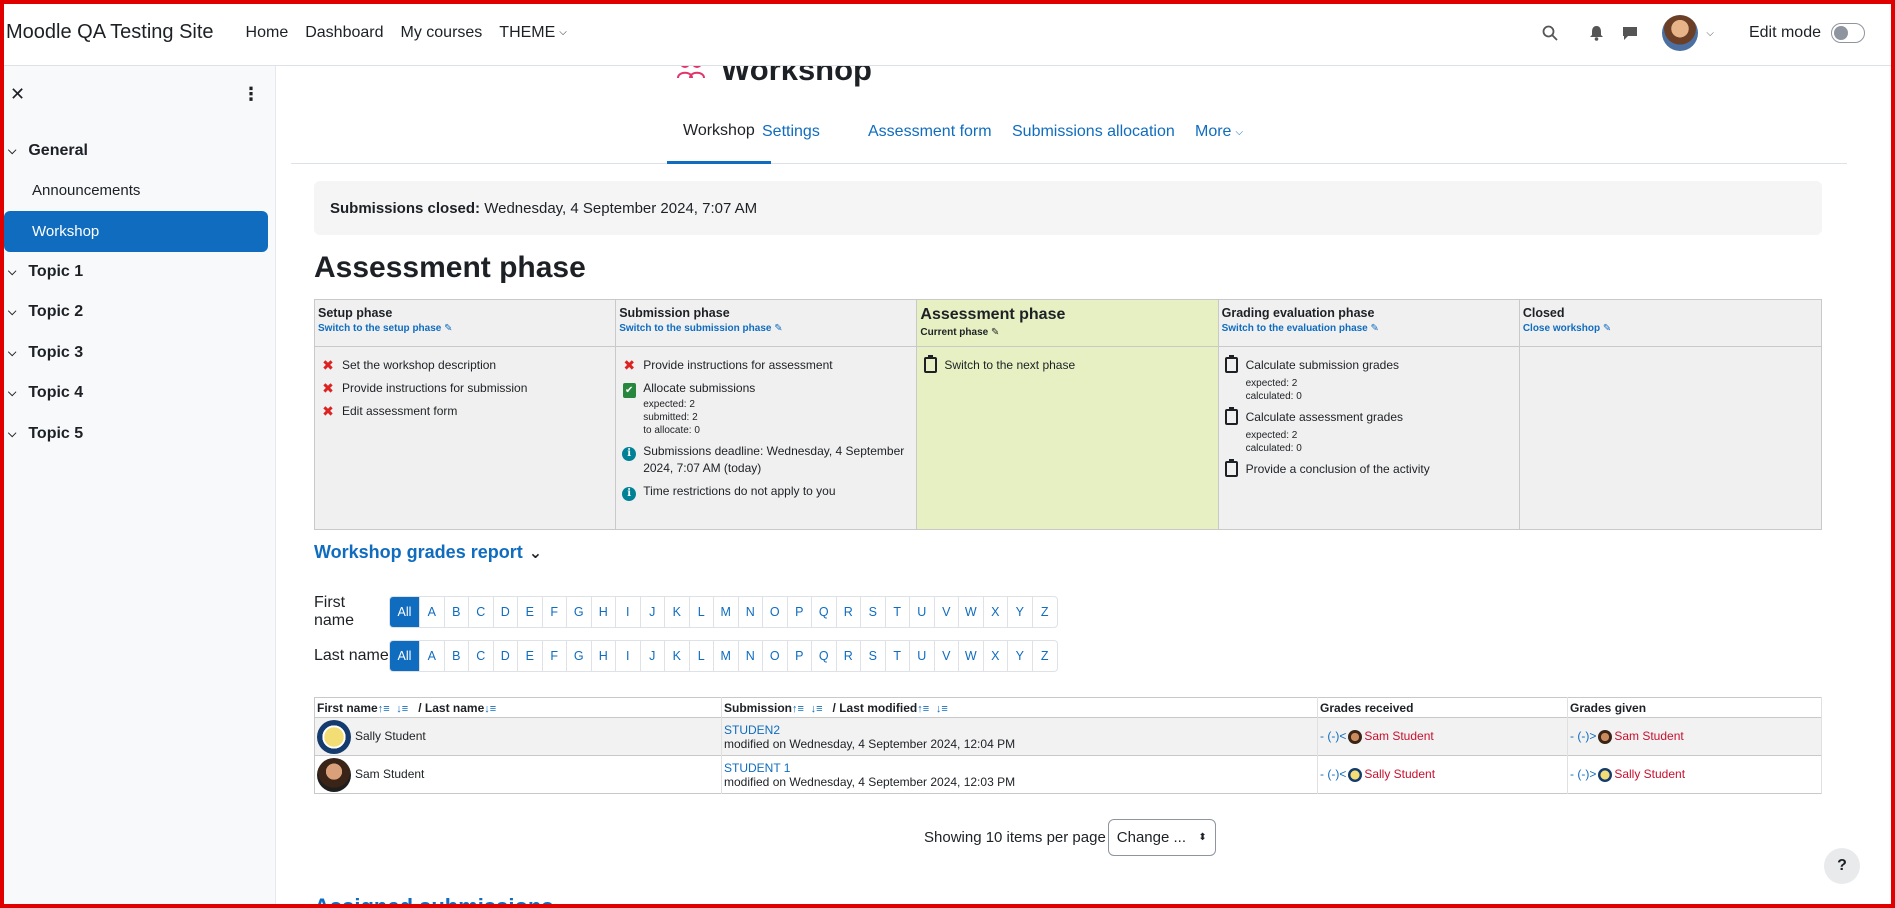 Image resolution: width=1895 pixels, height=908 pixels. What do you see at coordinates (110, 32) in the screenshot?
I see `site-name: Moodle QA Testing Site` at bounding box center [110, 32].